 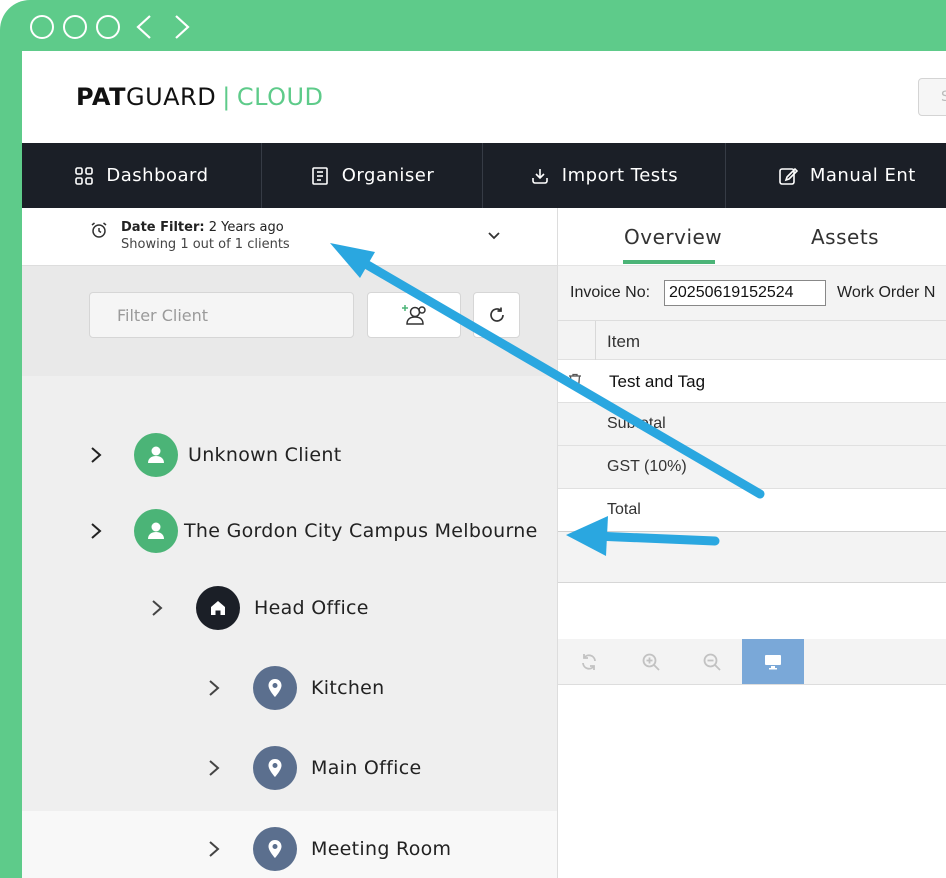 I want to click on nav-manual-entry-label: Manual Ent, so click(x=862, y=175).